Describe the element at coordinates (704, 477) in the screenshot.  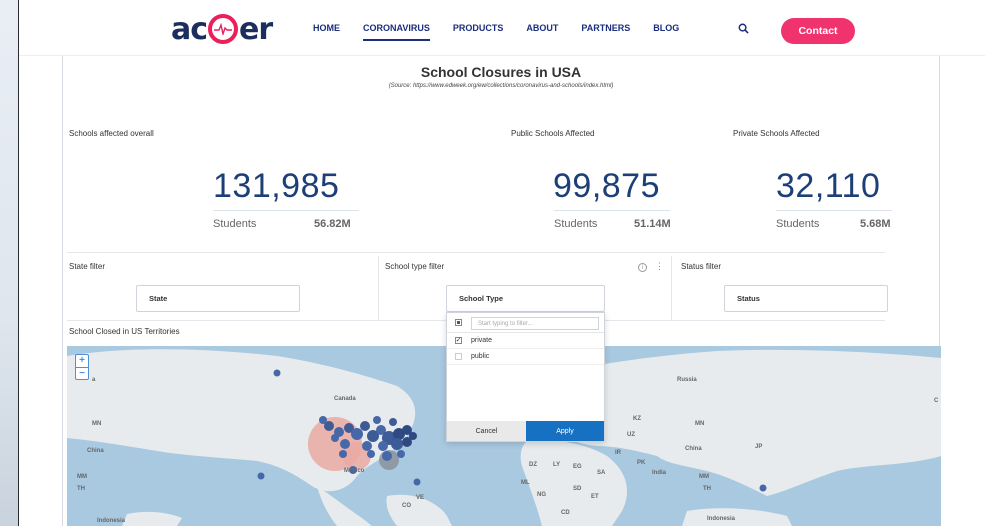
I see `map-label-mm-east: MM` at that location.